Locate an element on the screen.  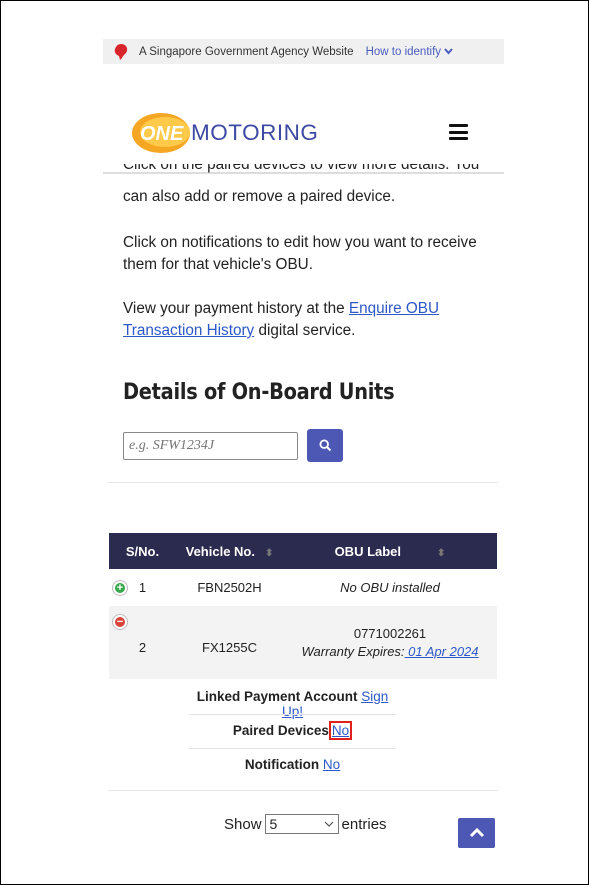
site-header: ONE MOTORING is located at coordinates (303, 131).